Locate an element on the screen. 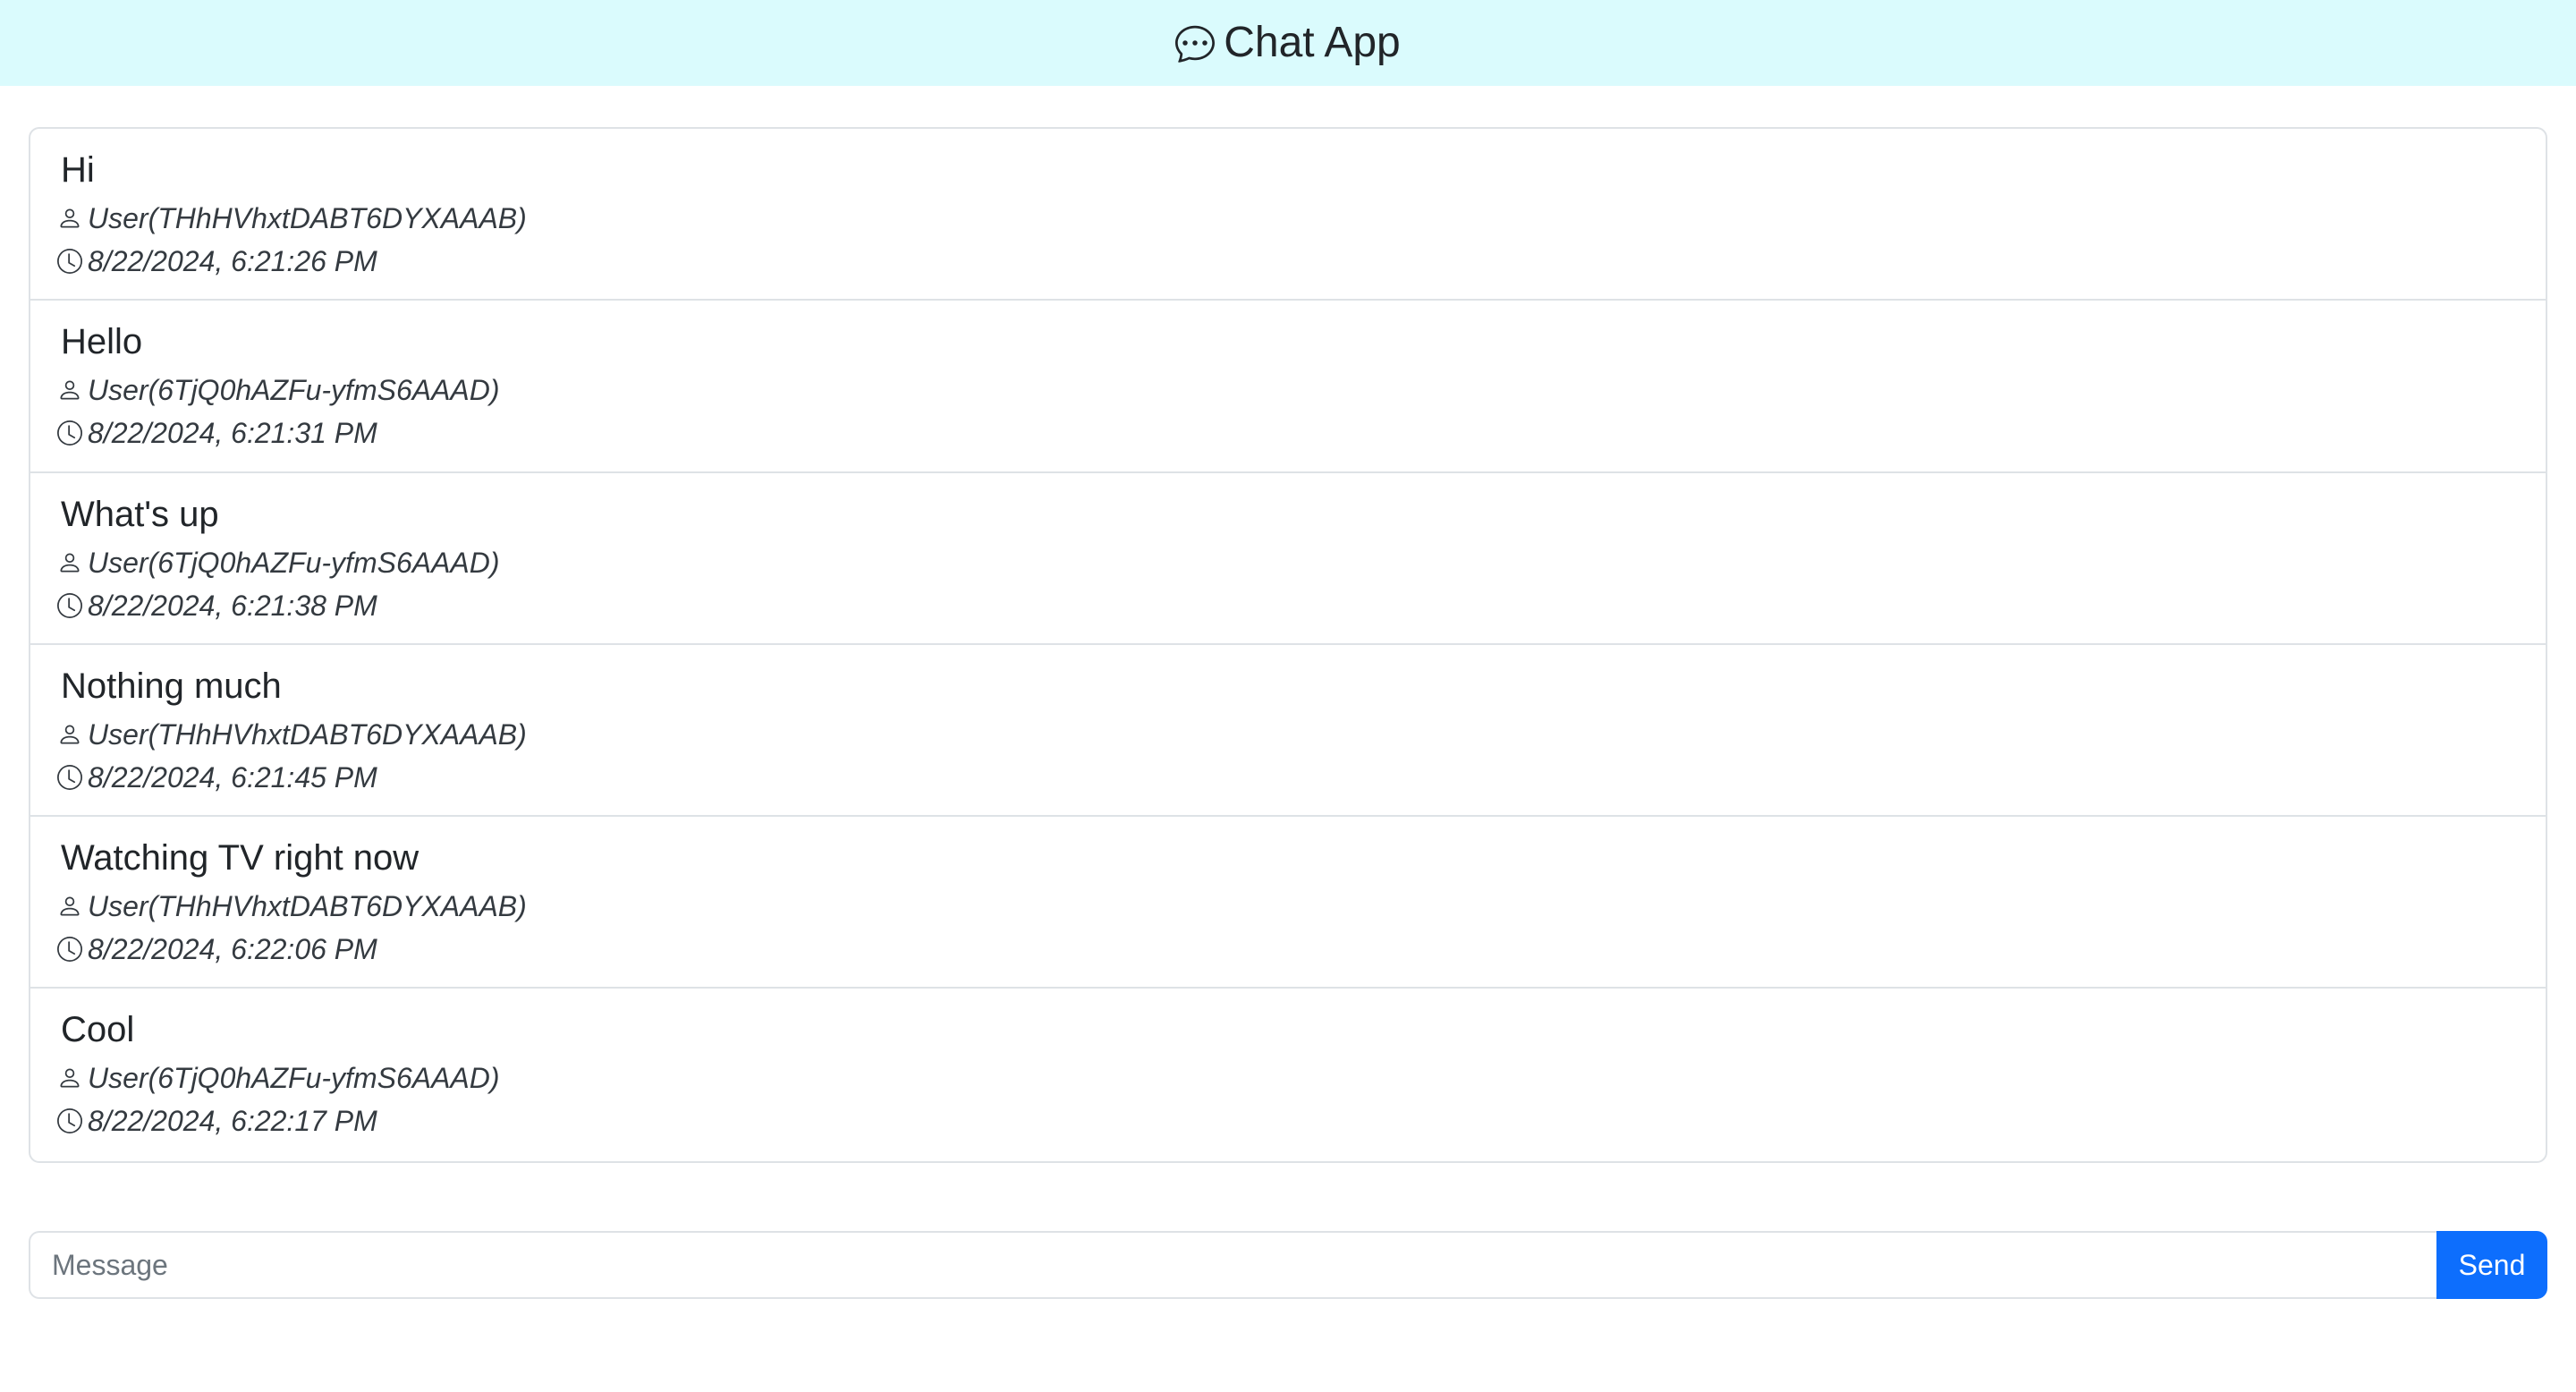 The width and height of the screenshot is (2576, 1392). message-text: Watching TV right now is located at coordinates (240, 858).